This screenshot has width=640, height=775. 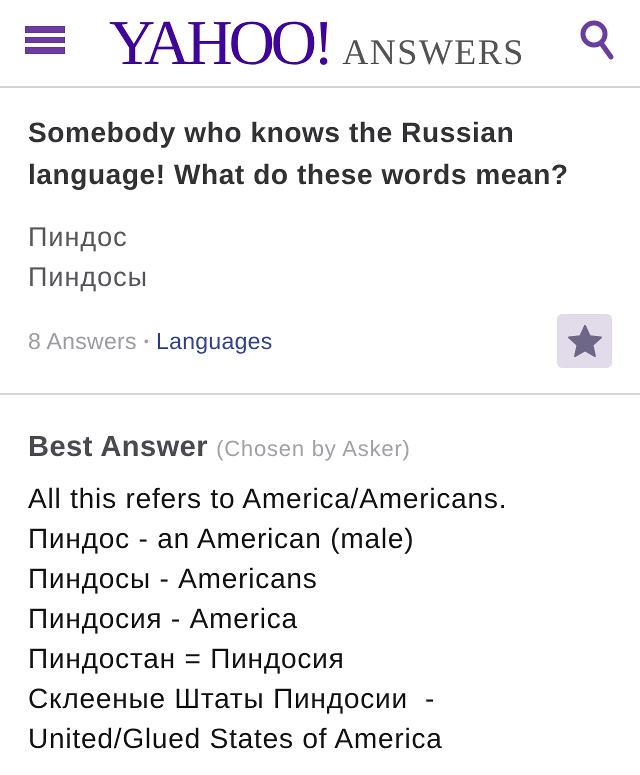 I want to click on search-icon, so click(x=597, y=40).